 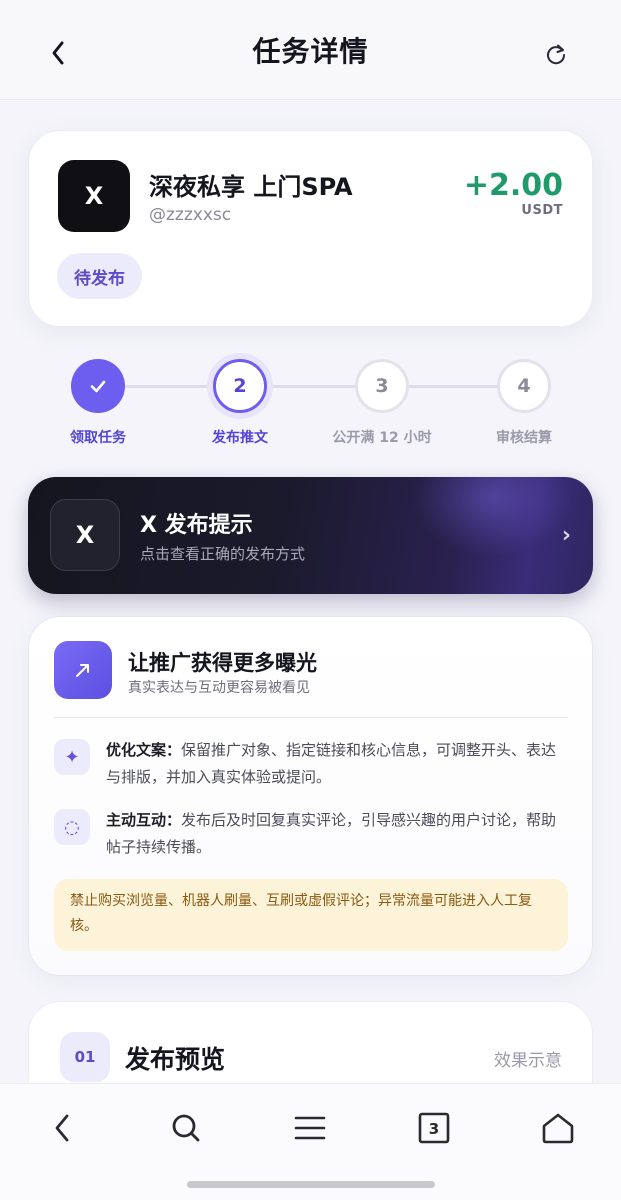 What do you see at coordinates (85, 1057) in the screenshot?
I see `section-number: 01` at bounding box center [85, 1057].